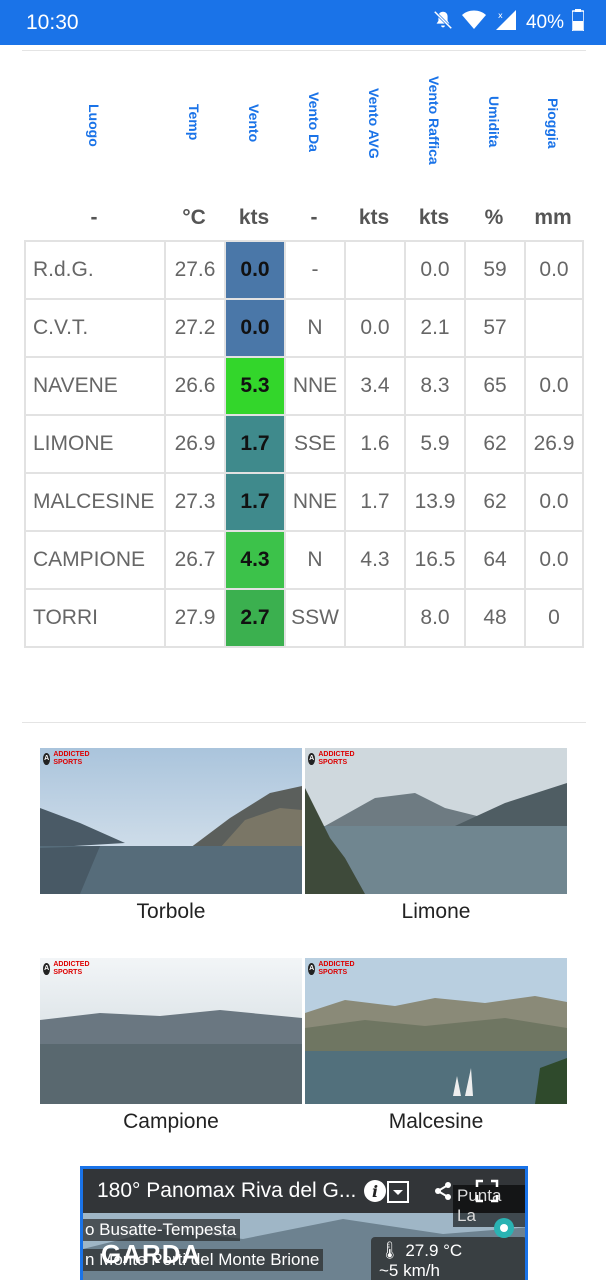 This screenshot has height=1280, width=606. Describe the element at coordinates (315, 618) in the screenshot. I see `cell-da: SSW` at that location.